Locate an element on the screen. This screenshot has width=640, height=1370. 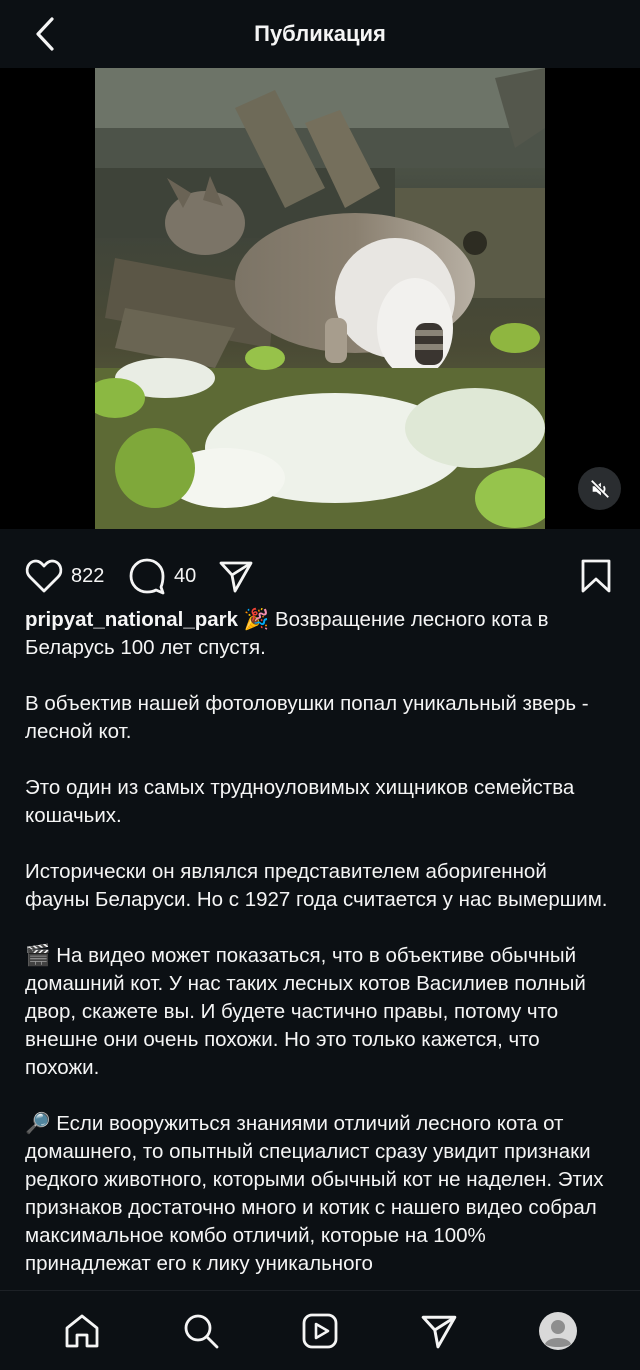
nav-profile-button is located at coordinates (558, 1331).